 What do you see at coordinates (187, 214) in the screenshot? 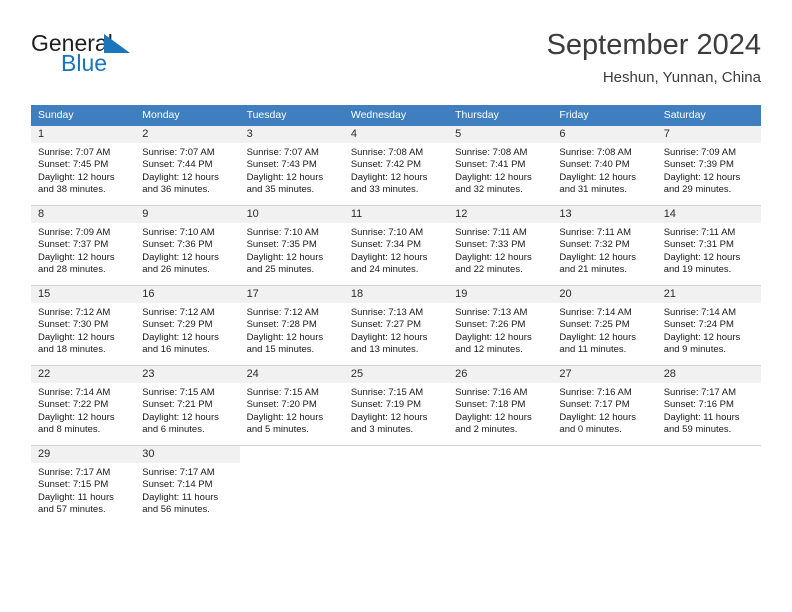
I see `day-number: 9` at bounding box center [187, 214].